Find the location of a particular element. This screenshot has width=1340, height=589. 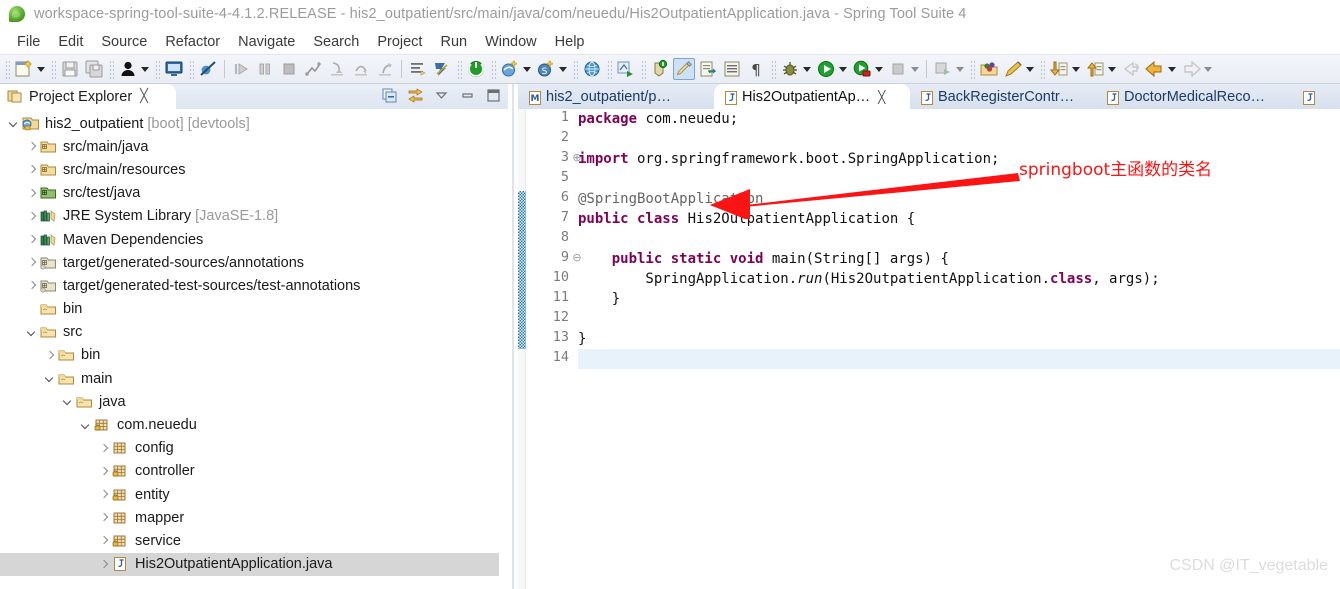

editor-sash is located at coordinates (513, 336).